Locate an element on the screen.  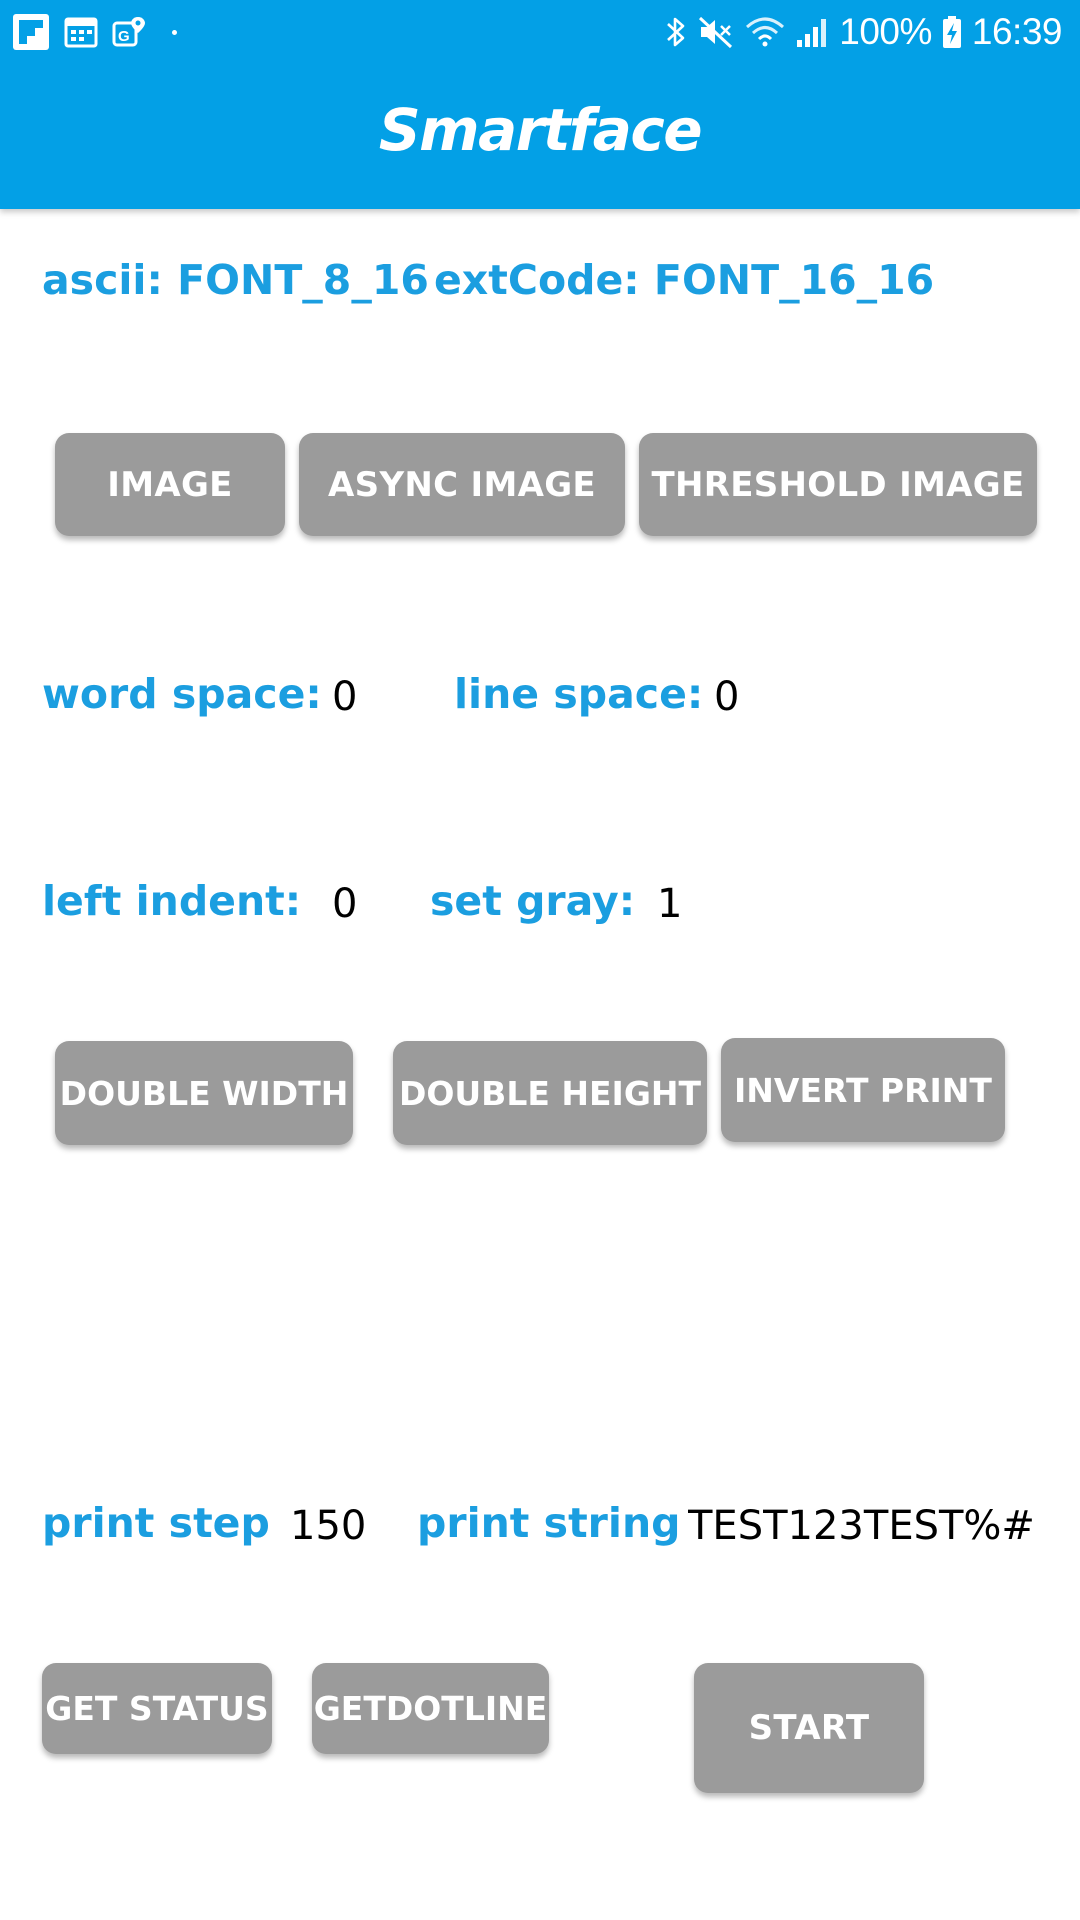
app-bar: G 100% 16:39 Smartface is located at coordinates (540, 104).